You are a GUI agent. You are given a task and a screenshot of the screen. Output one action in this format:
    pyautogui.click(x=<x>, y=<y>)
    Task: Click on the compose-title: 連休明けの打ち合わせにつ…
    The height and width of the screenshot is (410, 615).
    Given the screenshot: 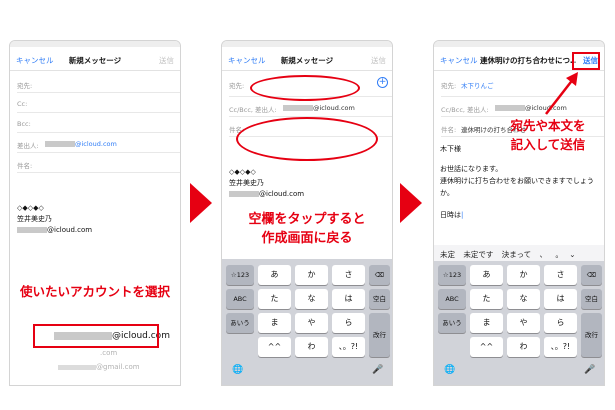 What is the action you would take?
    pyautogui.click(x=528, y=60)
    